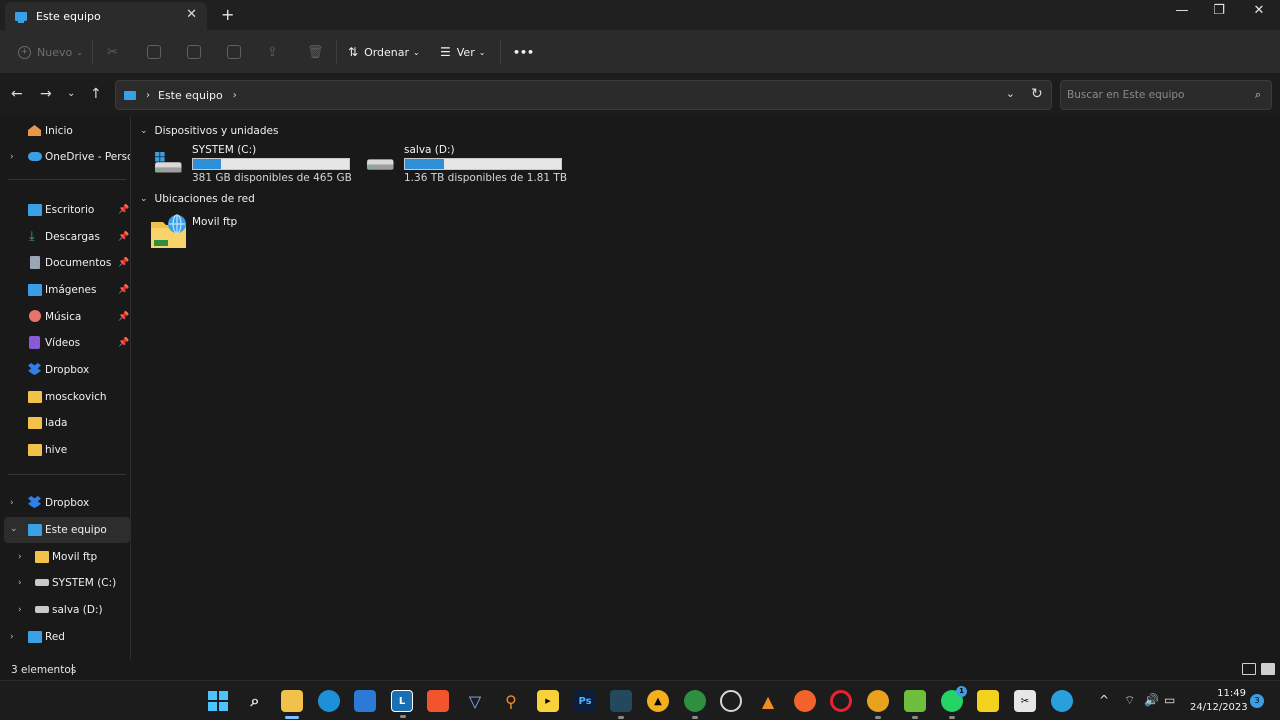 This screenshot has width=1280, height=720. Describe the element at coordinates (315, 52) in the screenshot. I see `delete-button: 🗑` at that location.